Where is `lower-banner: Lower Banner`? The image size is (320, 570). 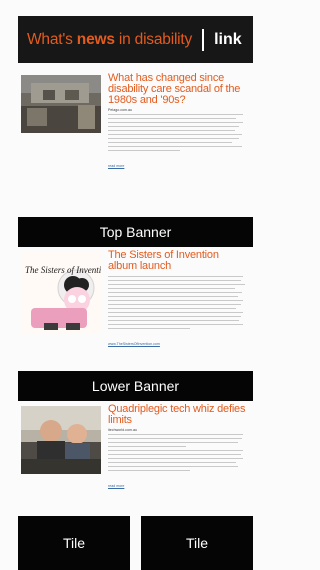
lower-banner: Lower Banner is located at coordinates (135, 386).